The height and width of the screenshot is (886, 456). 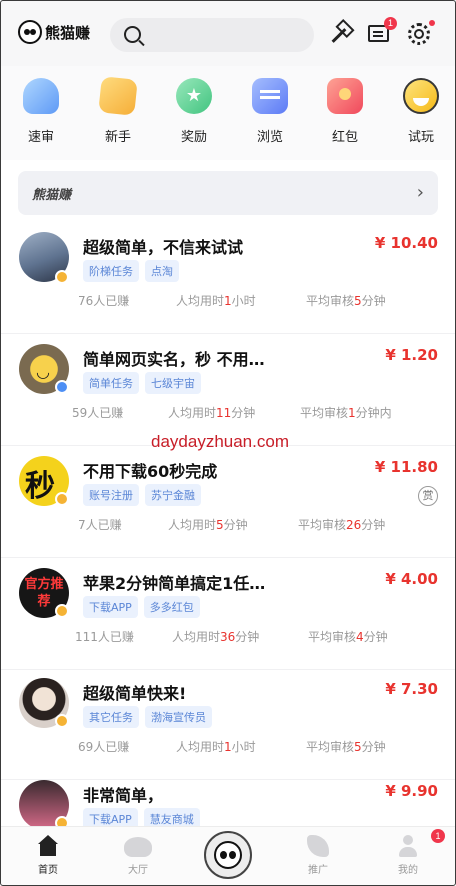 I want to click on earned-count: 111人已赚, so click(x=104, y=636).